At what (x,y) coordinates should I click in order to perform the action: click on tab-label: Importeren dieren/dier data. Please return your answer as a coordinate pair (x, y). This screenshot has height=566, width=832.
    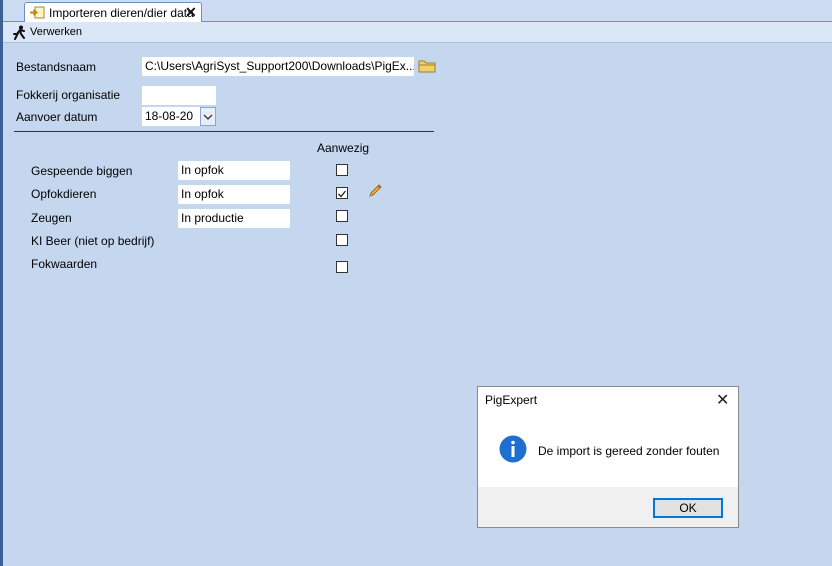
    Looking at the image, I should click on (121, 13).